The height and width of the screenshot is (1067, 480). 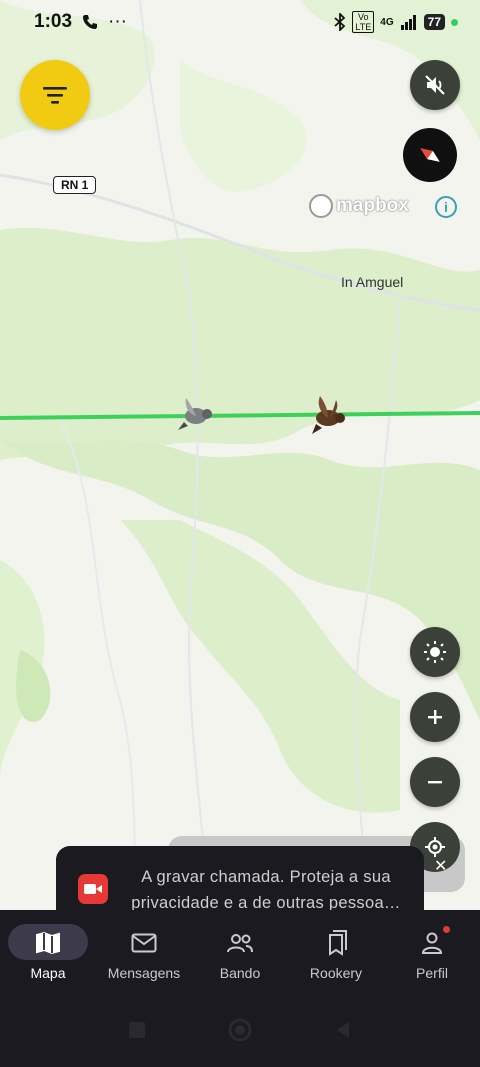 I want to click on back-icon, so click(x=343, y=1030).